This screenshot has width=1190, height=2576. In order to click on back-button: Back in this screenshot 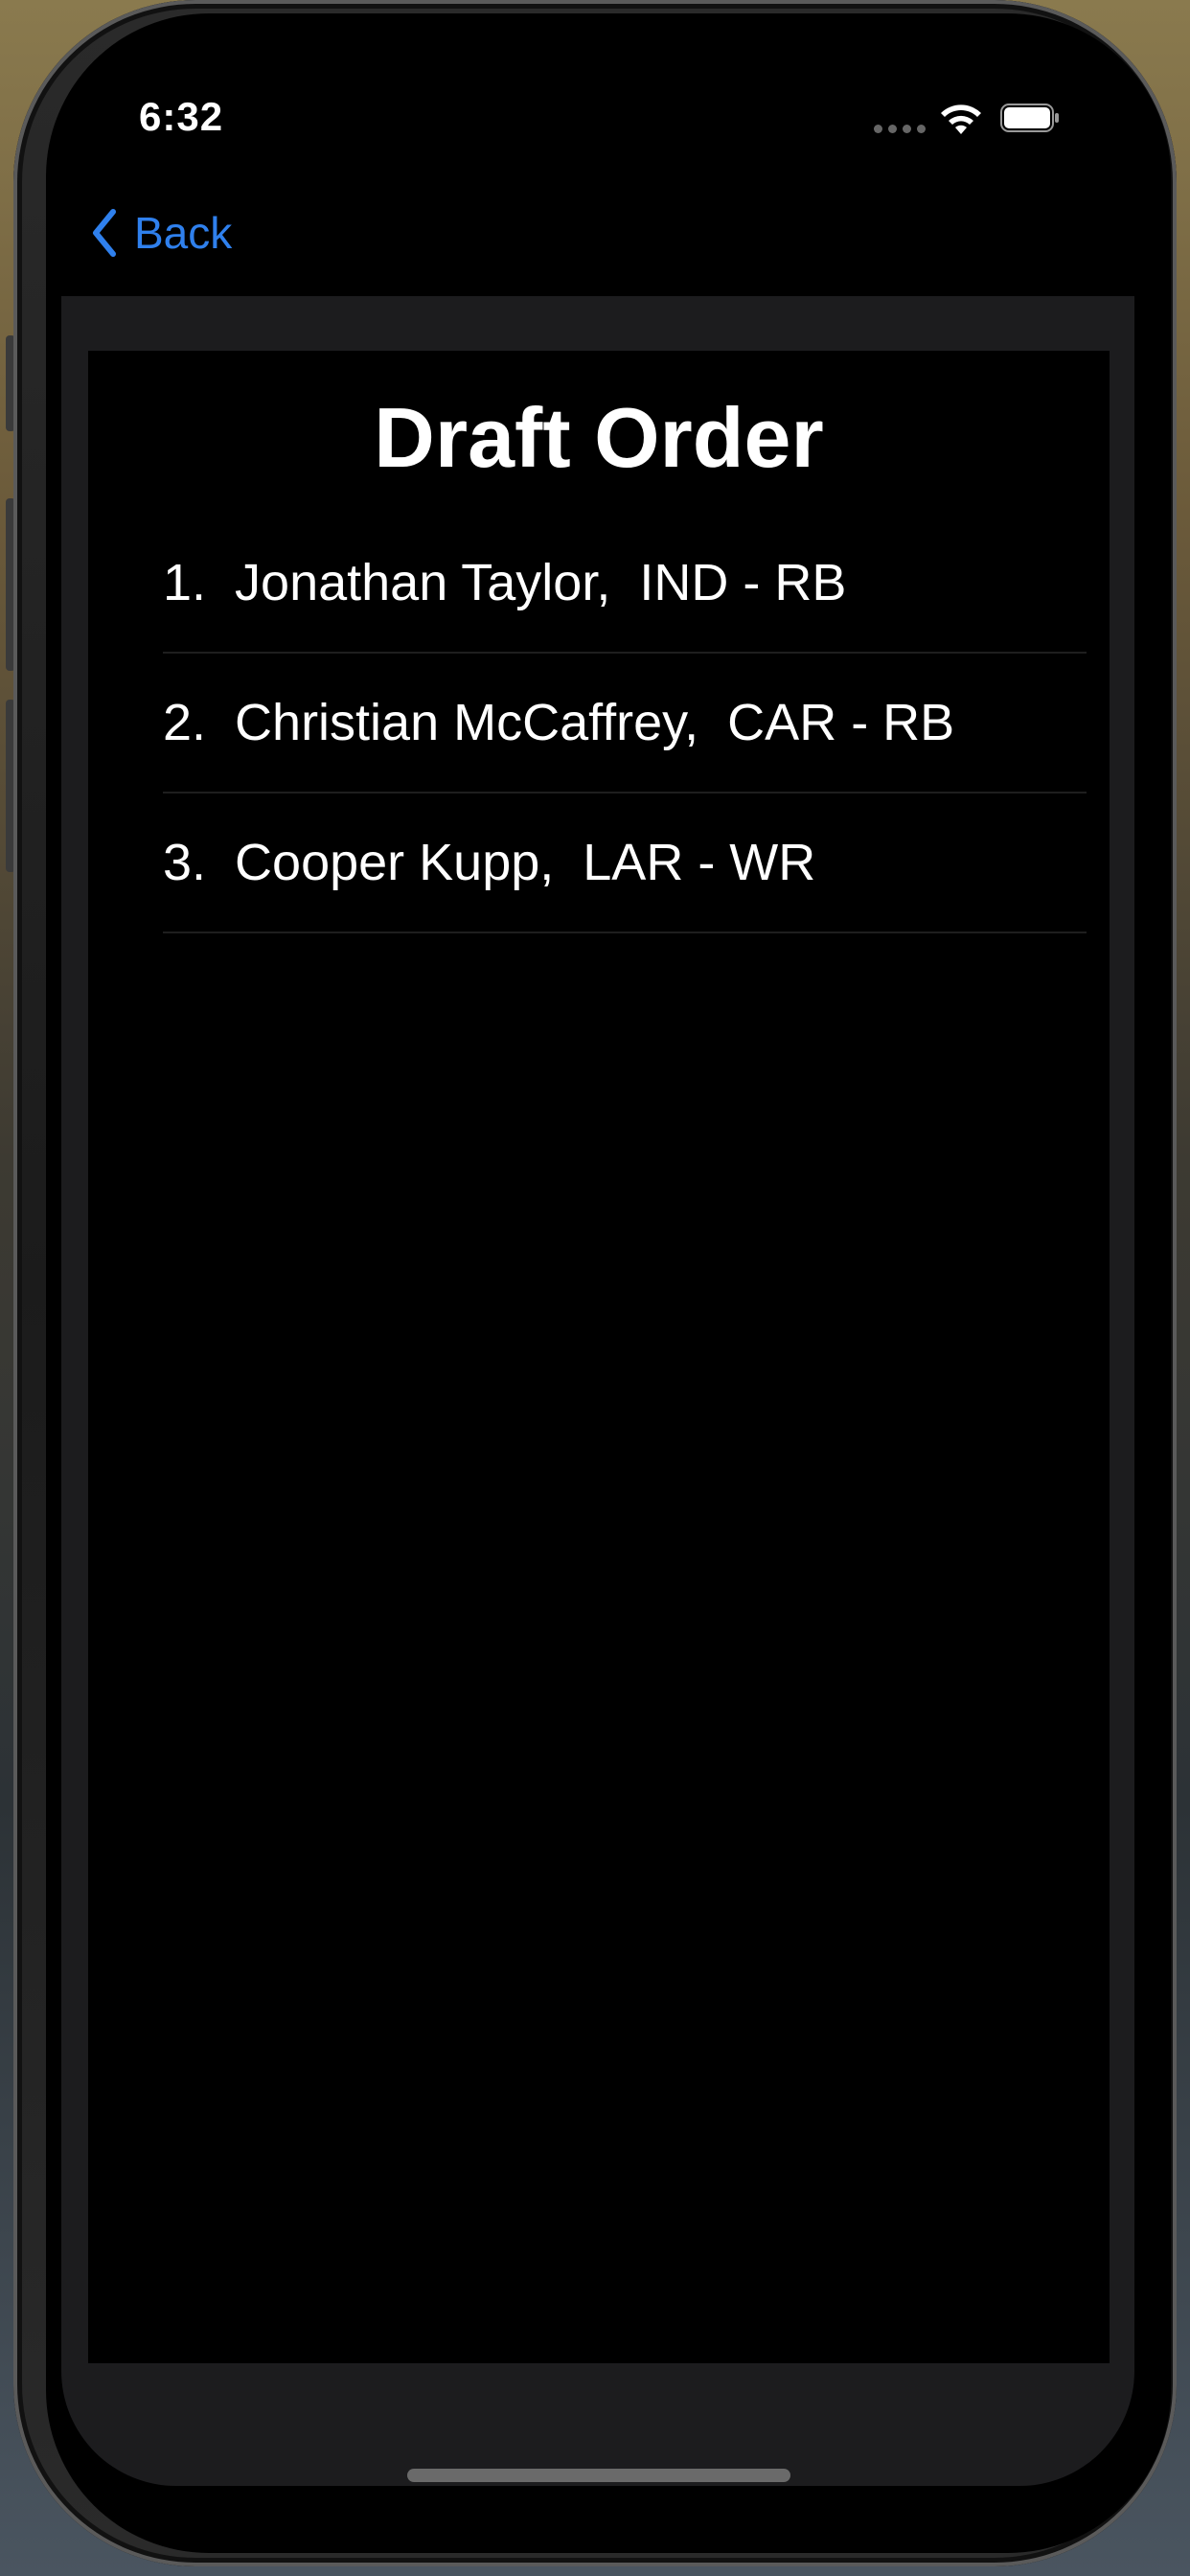, I will do `click(161, 233)`.